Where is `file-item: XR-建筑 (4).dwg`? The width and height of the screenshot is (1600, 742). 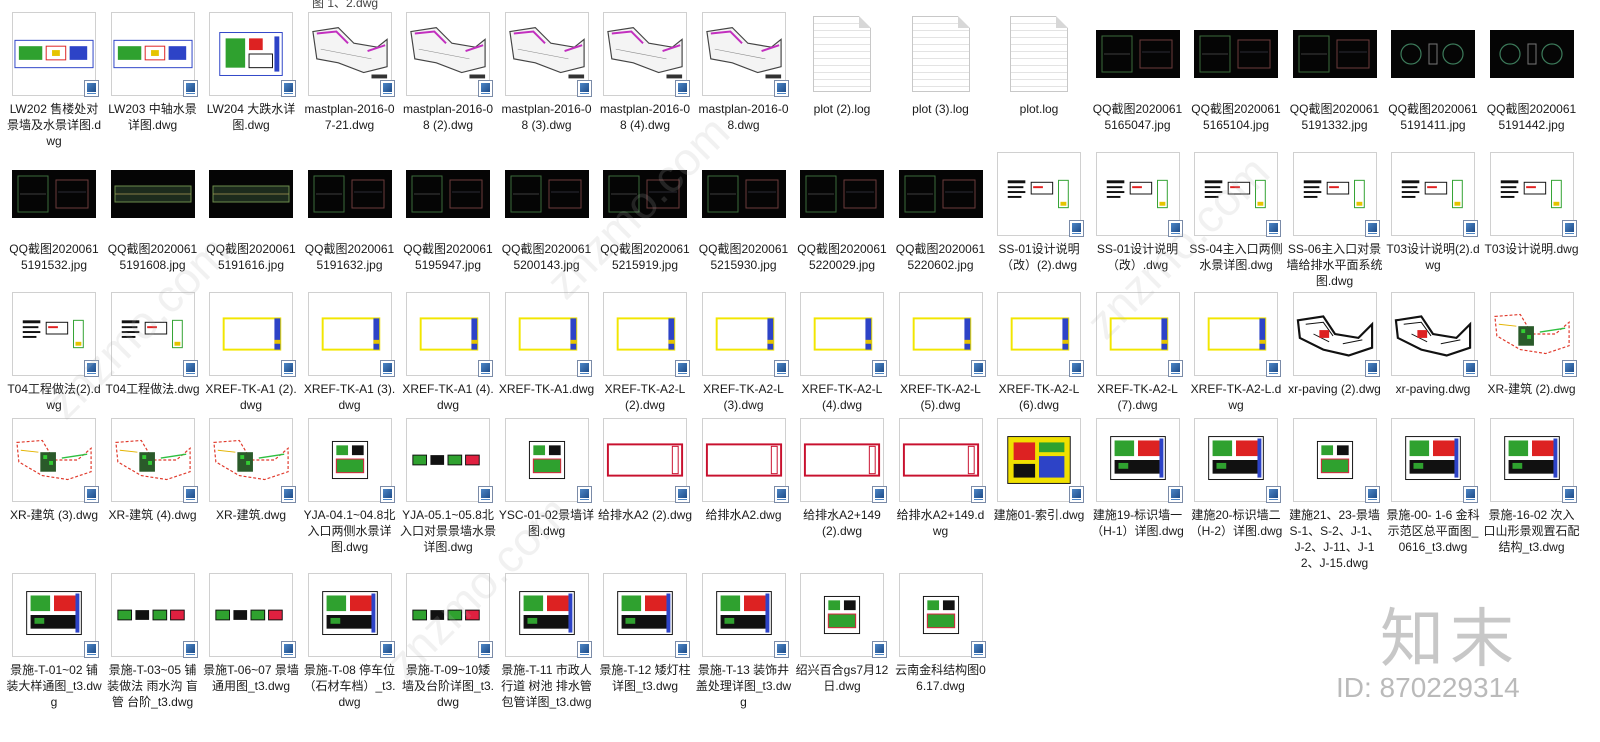 file-item: XR-建筑 (4).dwg is located at coordinates (153, 470).